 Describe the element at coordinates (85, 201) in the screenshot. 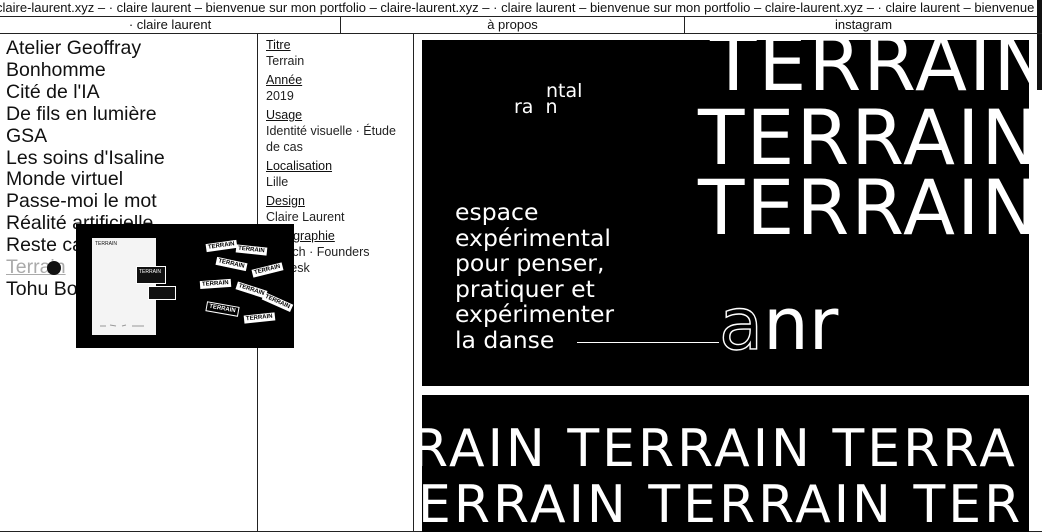

I see `project-item: Passe-moi le mot` at that location.